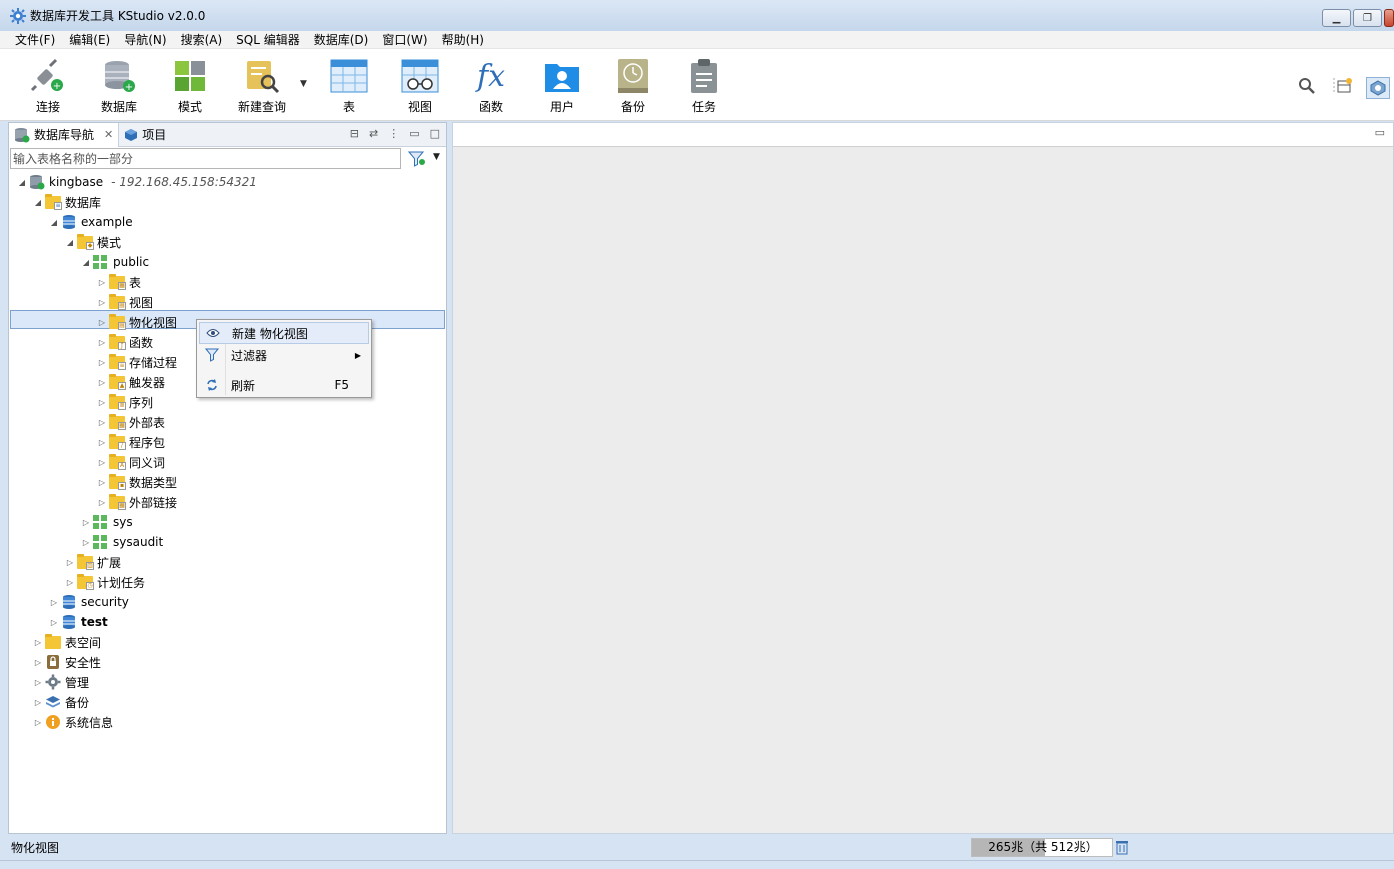 The width and height of the screenshot is (1394, 869). Describe the element at coordinates (268, 40) in the screenshot. I see `menu-sql-editor: SQL 编辑器` at that location.